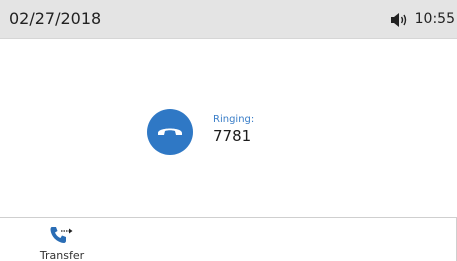  I want to click on hangup-icon, so click(170, 131).